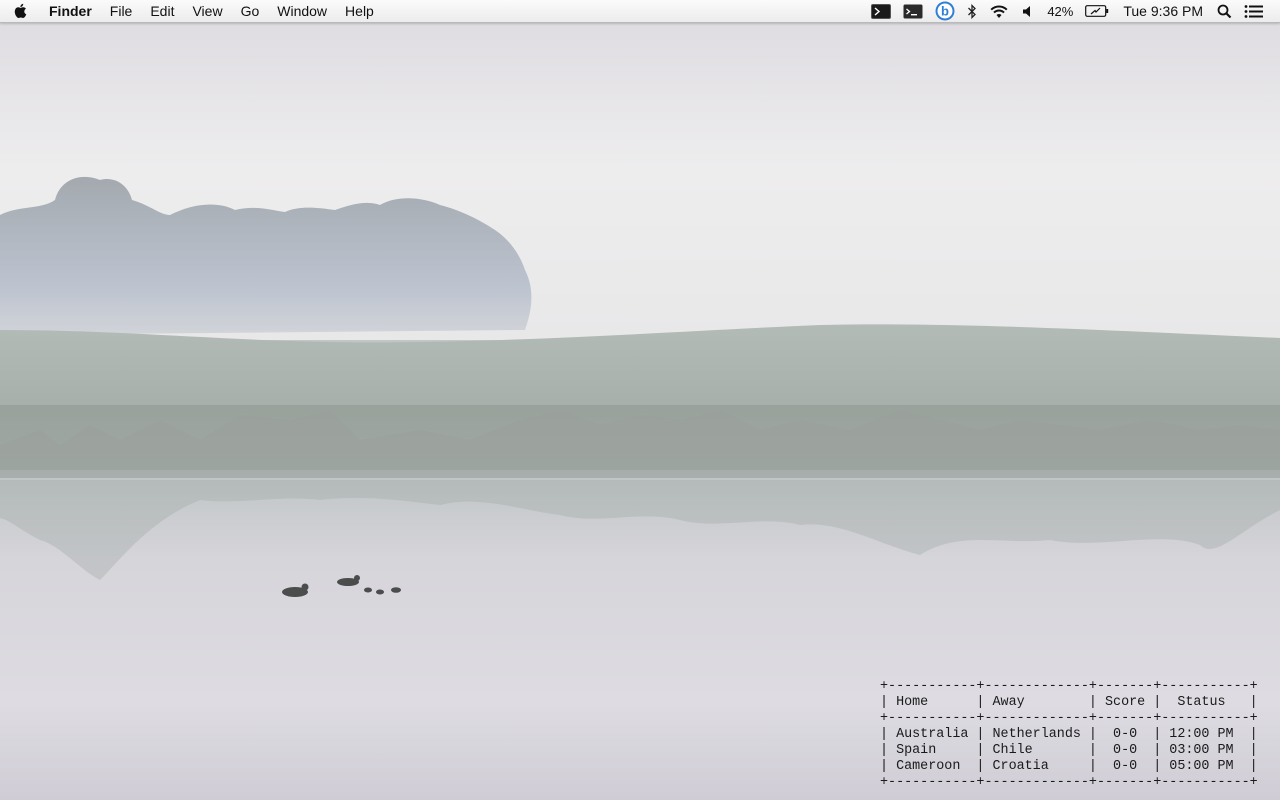 The height and width of the screenshot is (800, 1280). I want to click on beats-icon: b, so click(945, 11).